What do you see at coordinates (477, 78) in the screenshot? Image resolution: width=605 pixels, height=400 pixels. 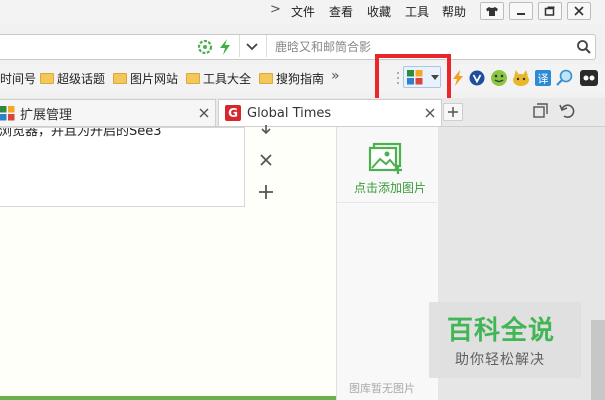 I see `v-extension-icon` at bounding box center [477, 78].